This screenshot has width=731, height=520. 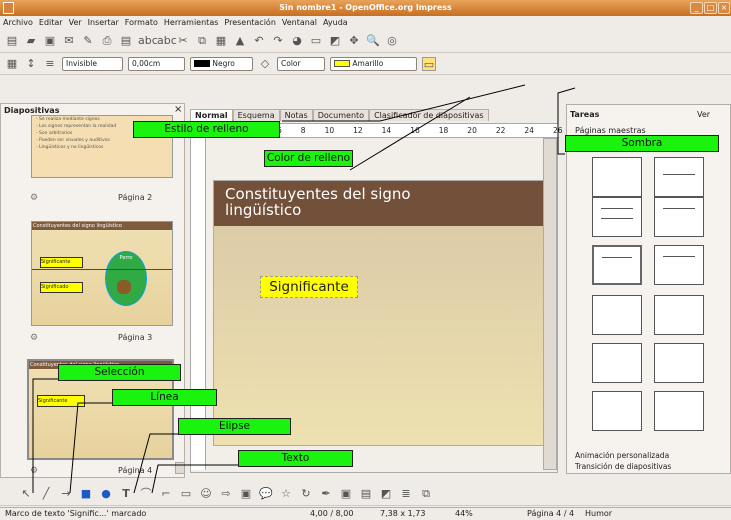 What do you see at coordinates (61, 401) in the screenshot?
I see `slide4-significante: Significante` at bounding box center [61, 401].